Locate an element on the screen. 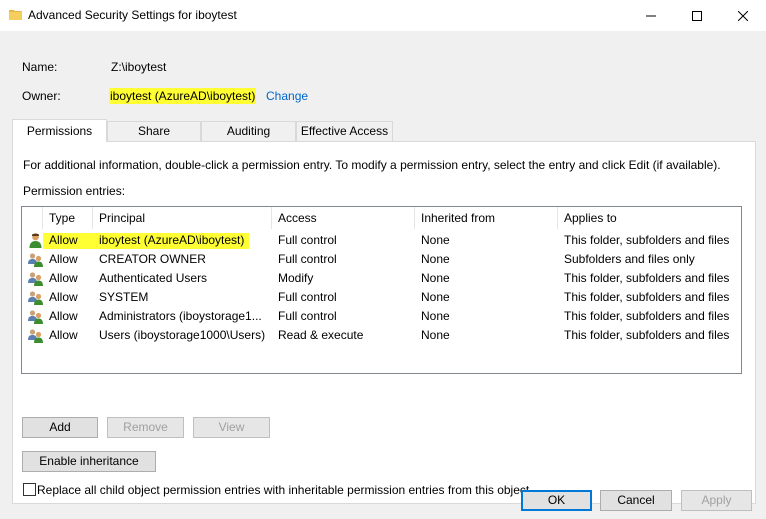 This screenshot has height=519, width=766. title-bar: Advanced Security Settings for iboytest is located at coordinates (383, 15).